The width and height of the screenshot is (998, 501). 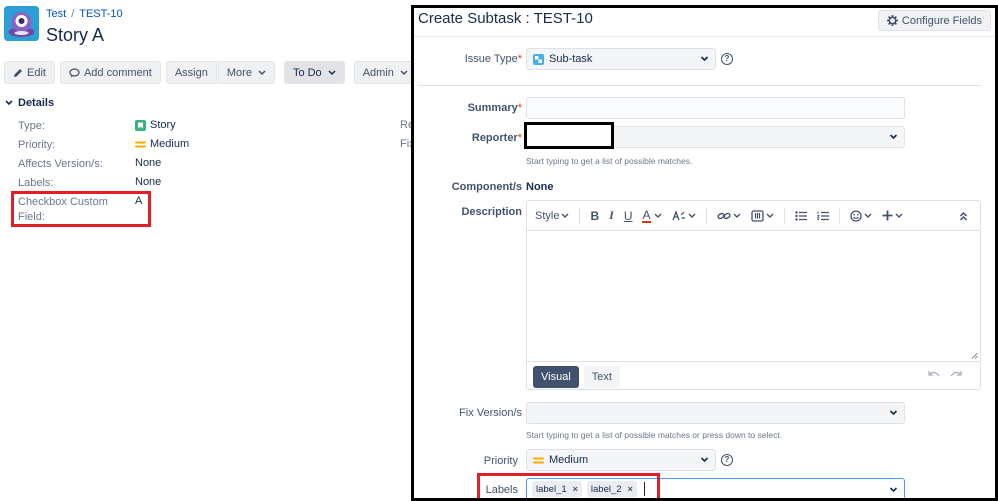 I want to click on issue-toolbar: Edit Add comment Assign More To Do Admin, so click(x=210, y=73).